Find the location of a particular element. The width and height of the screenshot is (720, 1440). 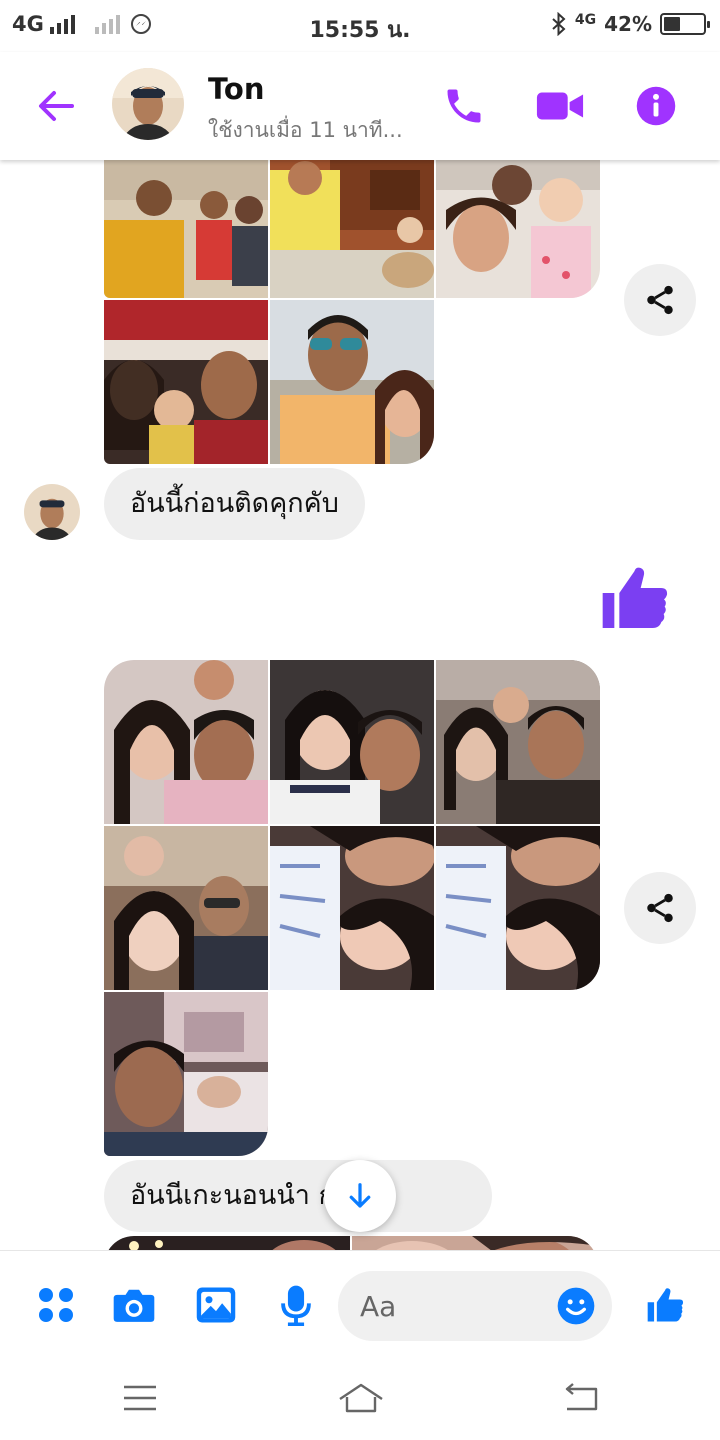

message-input-field is located at coordinates (475, 1306).